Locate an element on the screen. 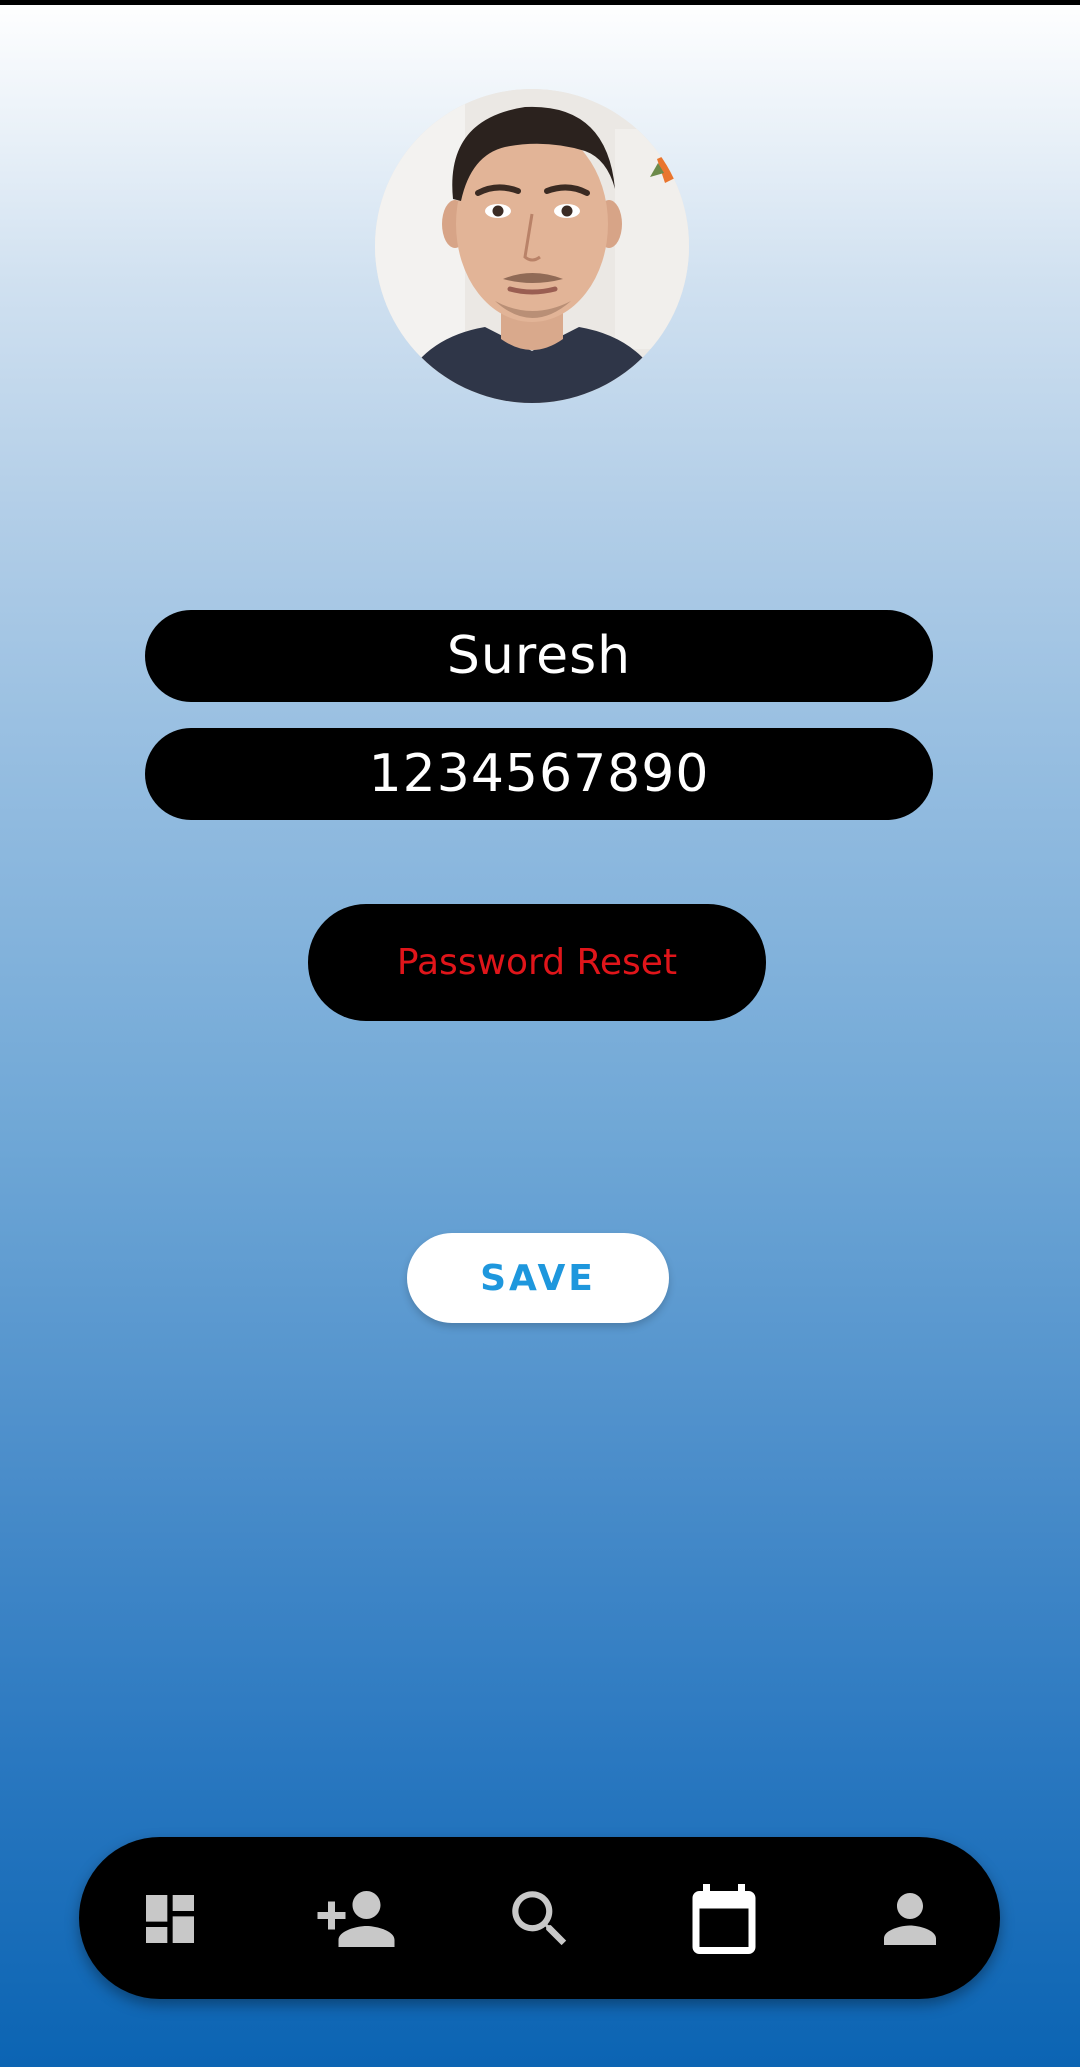 The image size is (1080, 2067). nav-add-person is located at coordinates (356, 1919).